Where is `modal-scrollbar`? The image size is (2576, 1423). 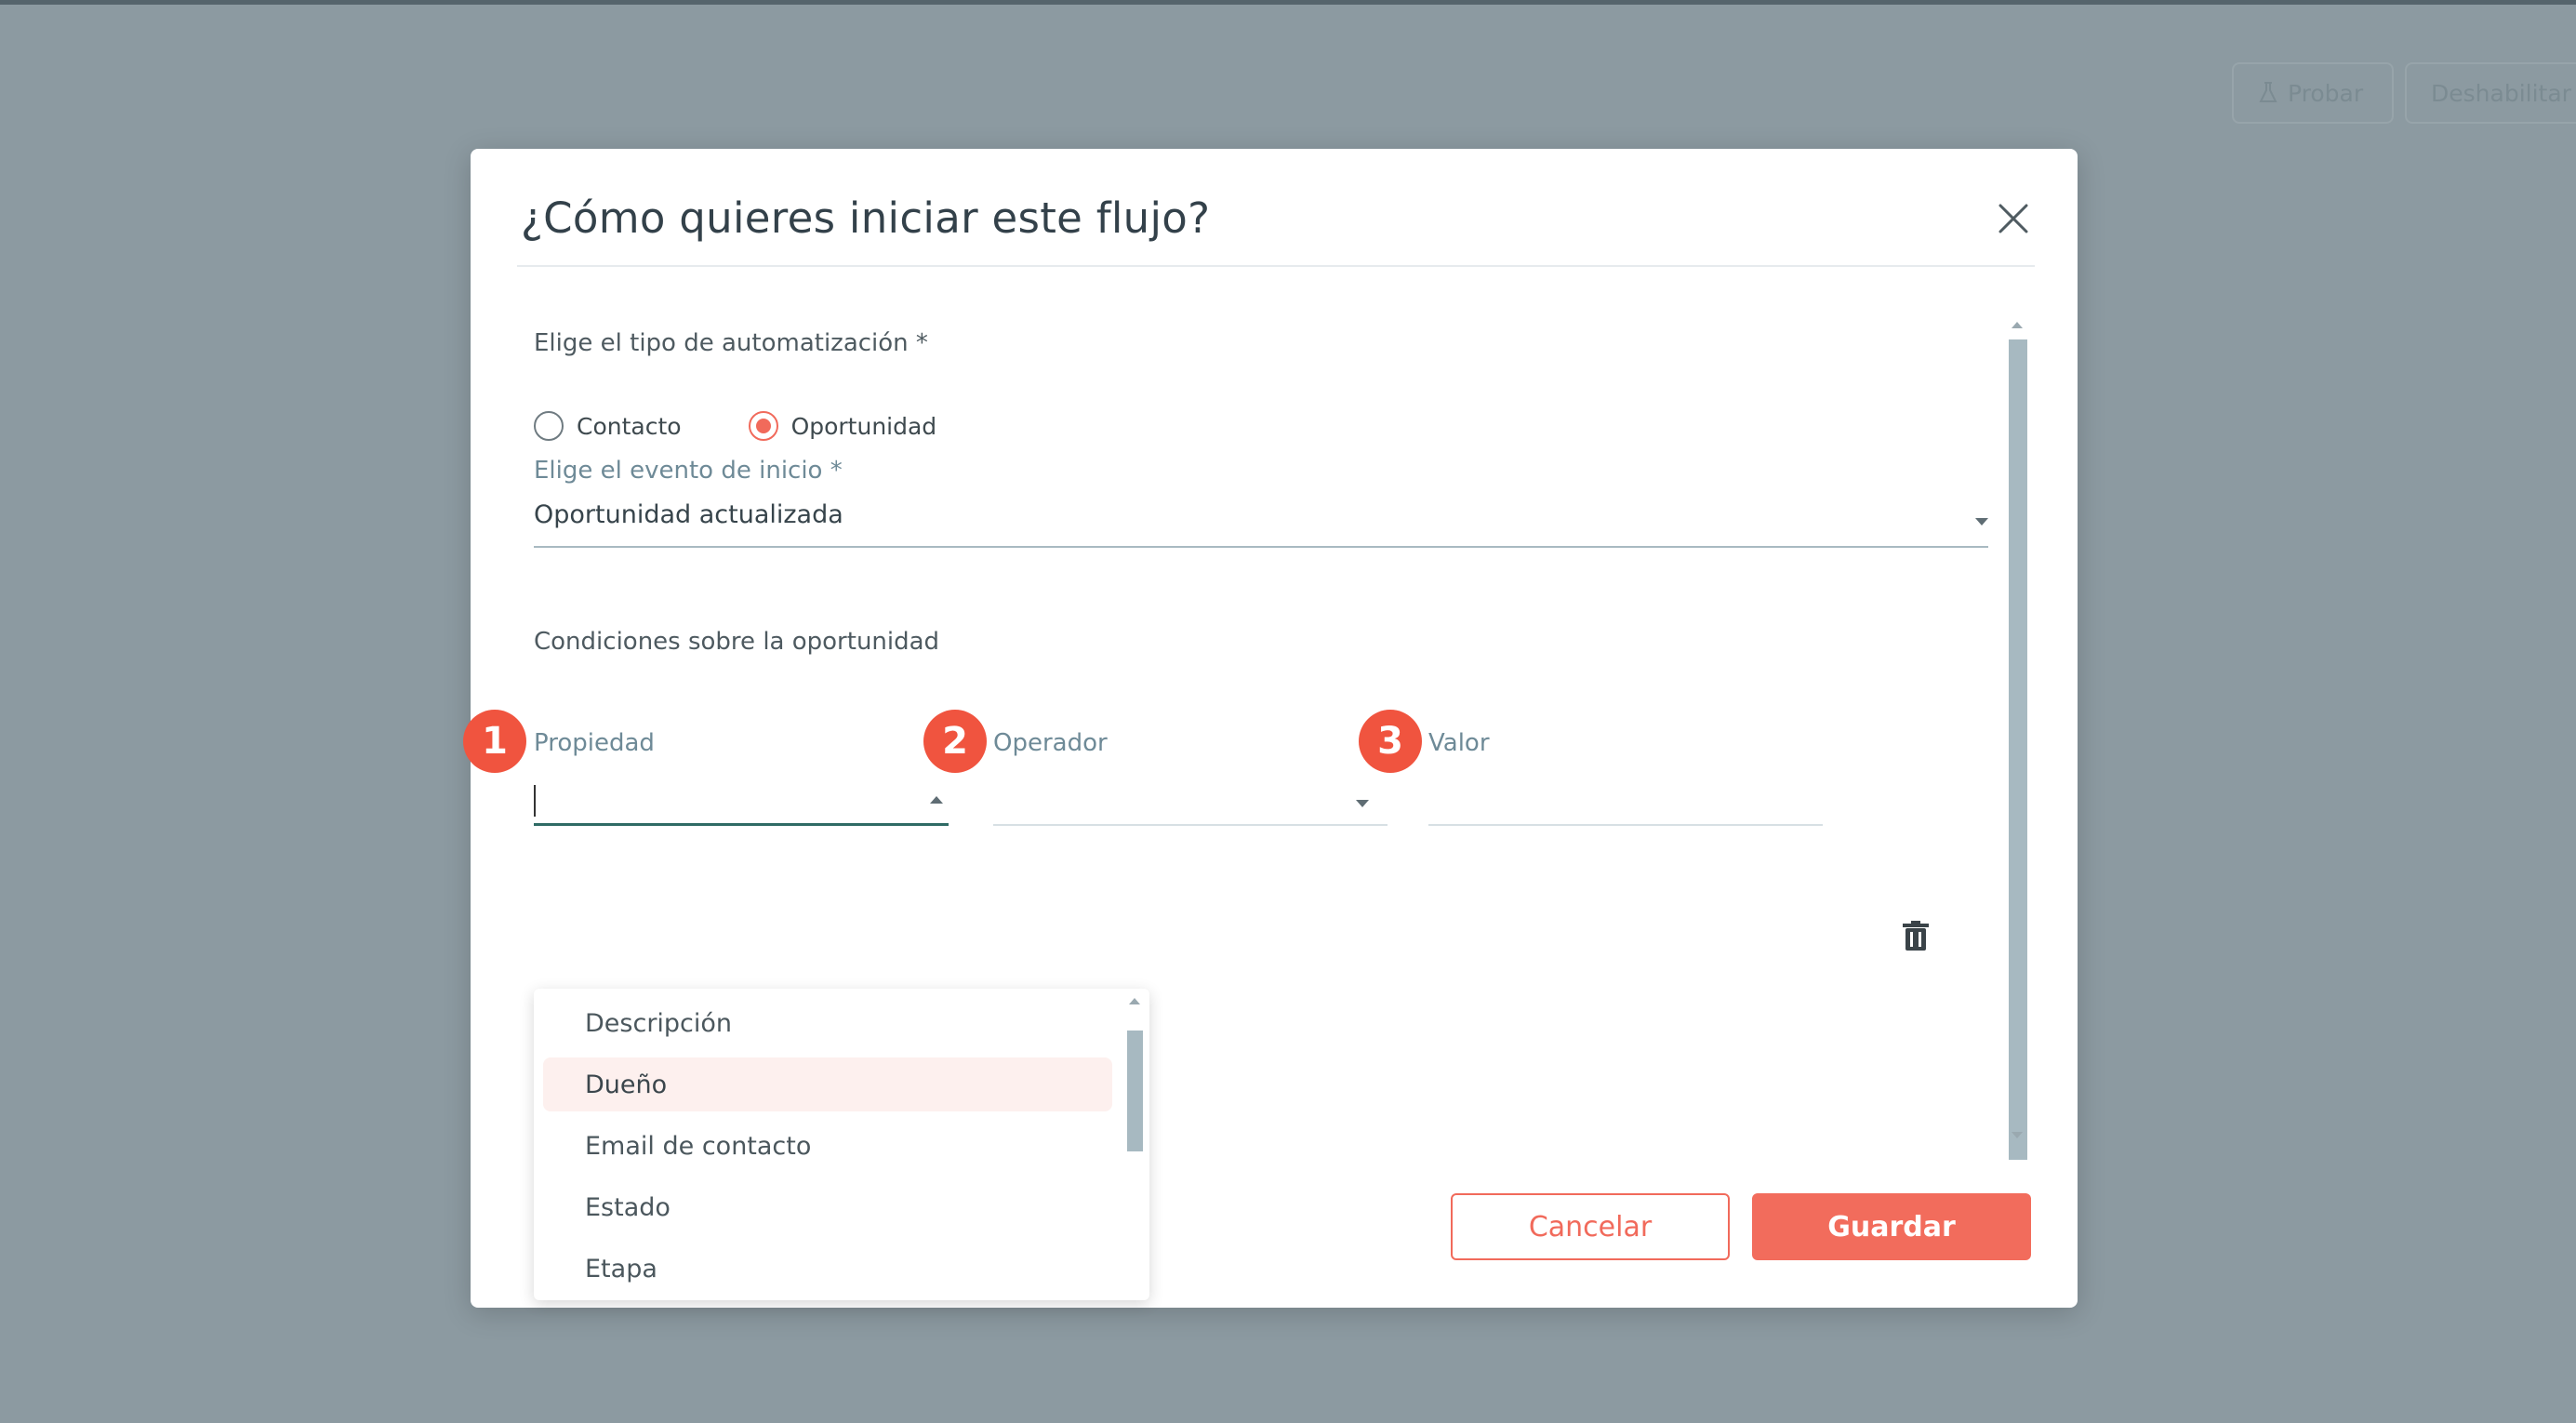
modal-scrollbar is located at coordinates (2018, 750).